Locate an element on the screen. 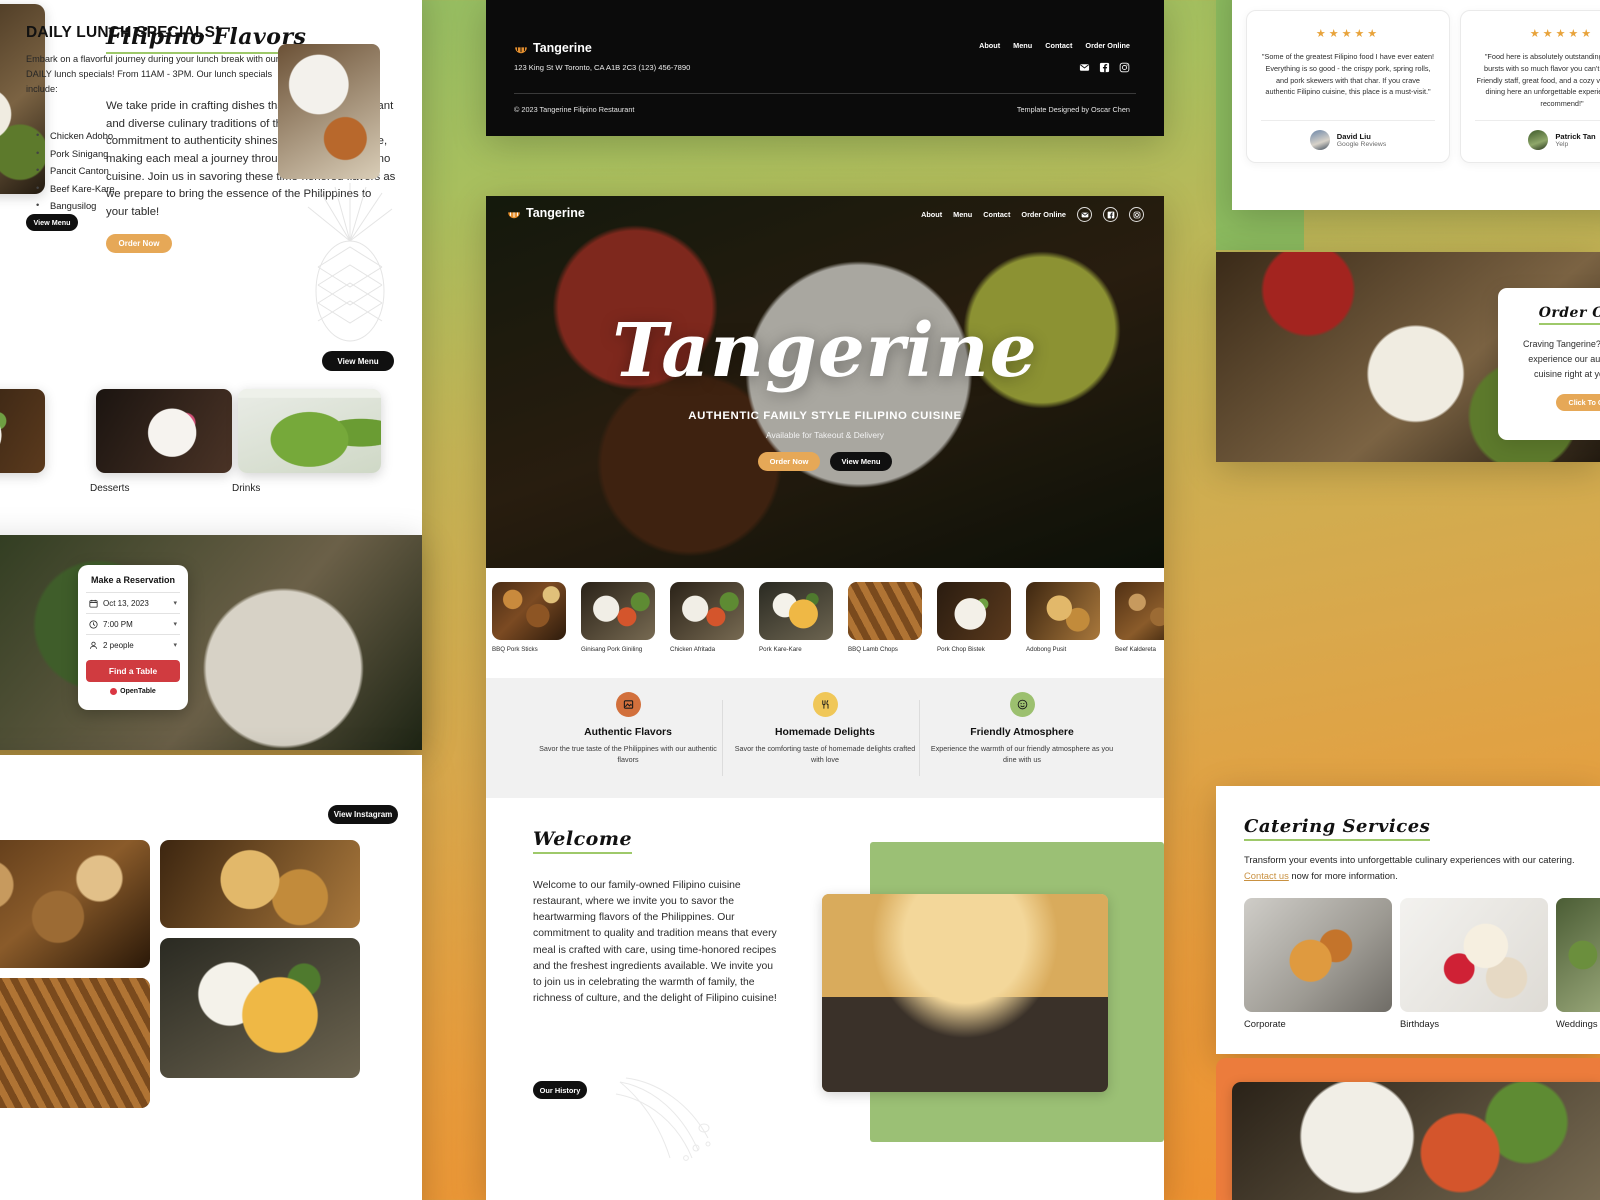  lunch-specials-heading: DAILY LUNCH SPECIALS! is located at coordinates (123, 32).